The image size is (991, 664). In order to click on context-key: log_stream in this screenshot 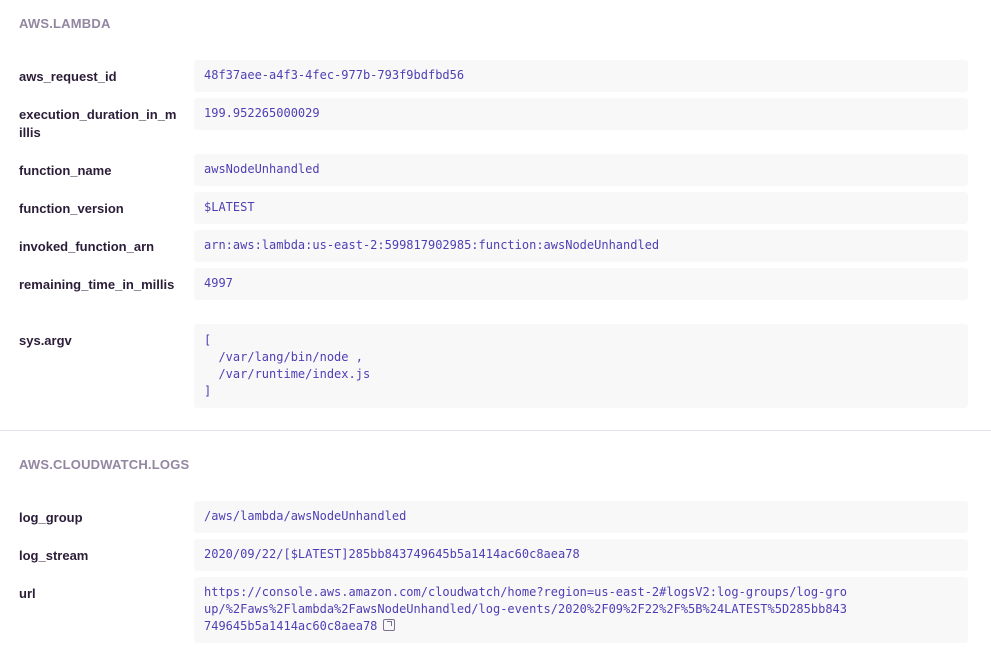, I will do `click(54, 555)`.